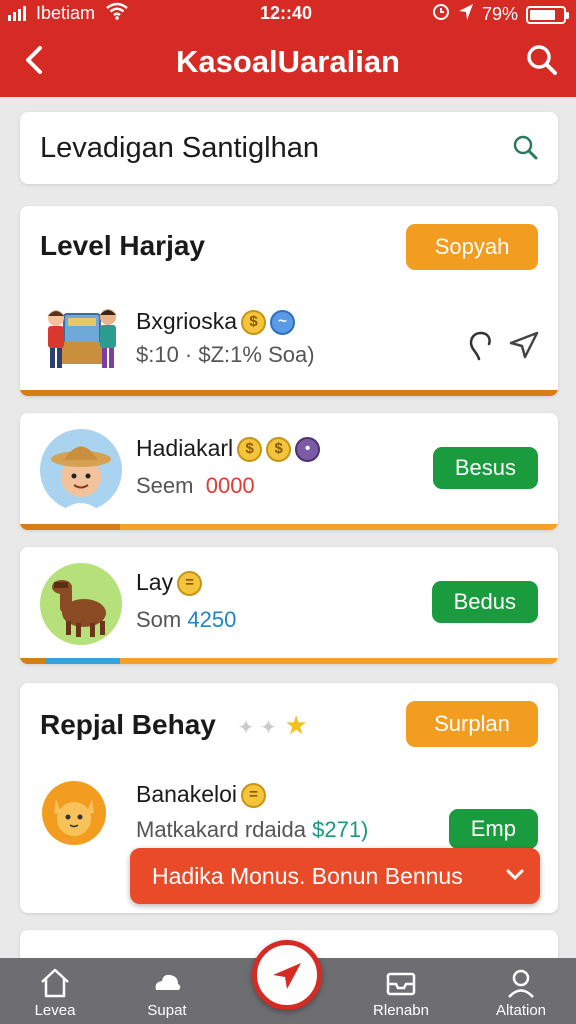 The height and width of the screenshot is (1024, 576). I want to click on item-subtitle: Seem 0000, so click(195, 485).